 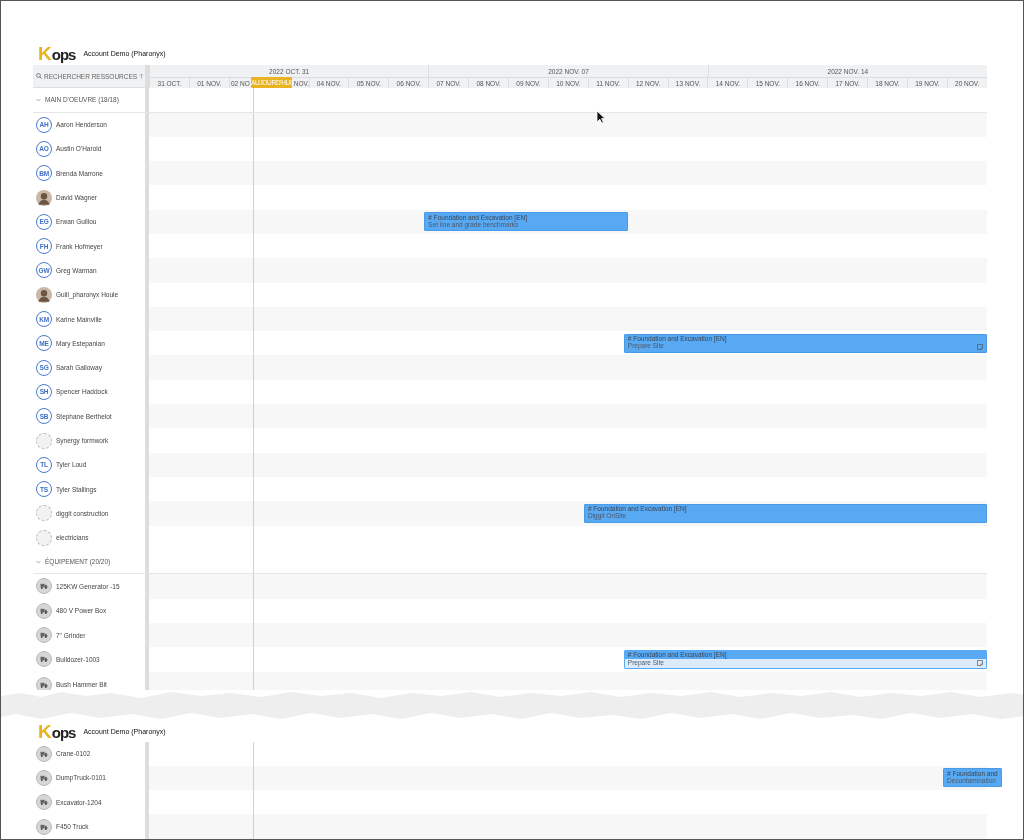 What do you see at coordinates (141, 76) in the screenshot?
I see `sort-arrow-icon` at bounding box center [141, 76].